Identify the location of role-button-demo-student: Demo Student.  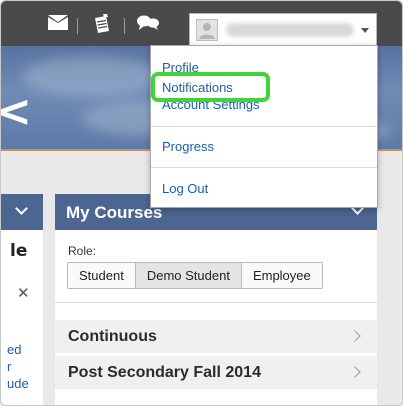
(188, 275).